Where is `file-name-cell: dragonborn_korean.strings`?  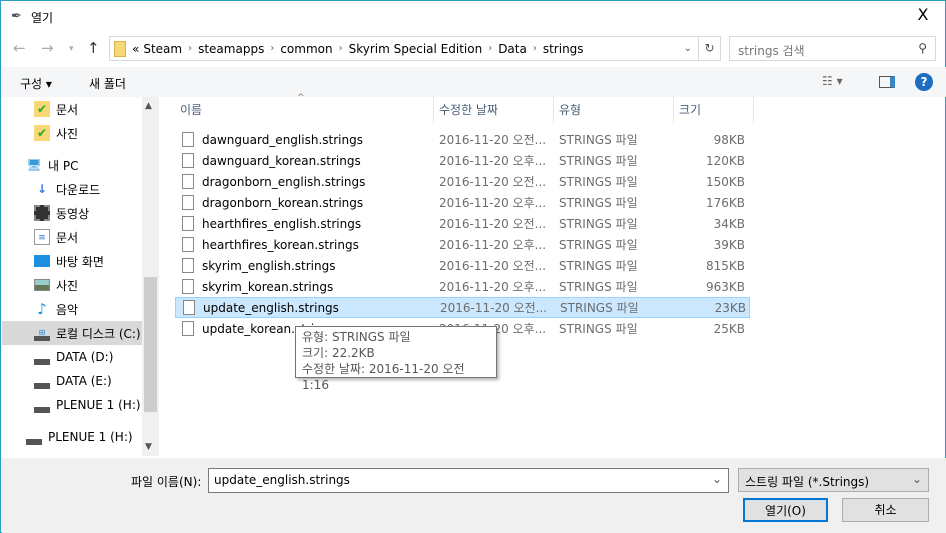 file-name-cell: dragonborn_korean.strings is located at coordinates (304, 202).